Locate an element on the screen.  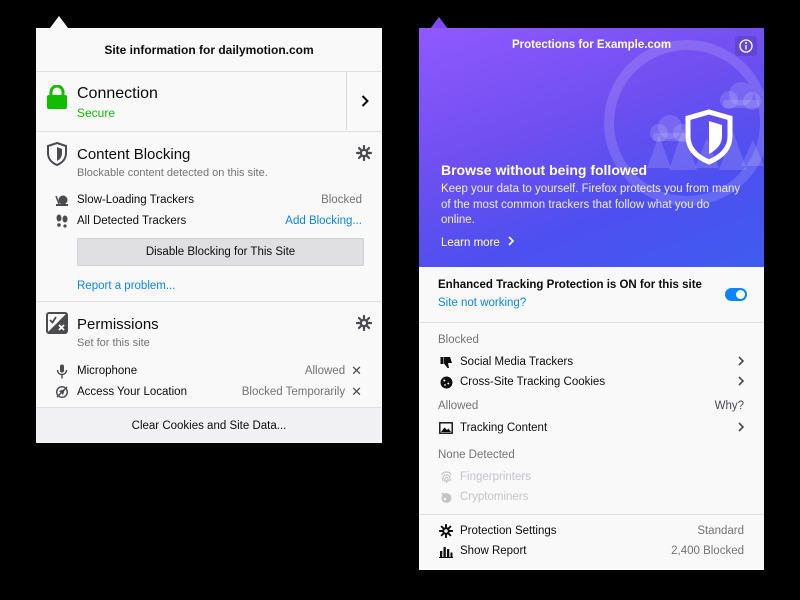
site-not-working-link: Site not working? is located at coordinates (482, 303).